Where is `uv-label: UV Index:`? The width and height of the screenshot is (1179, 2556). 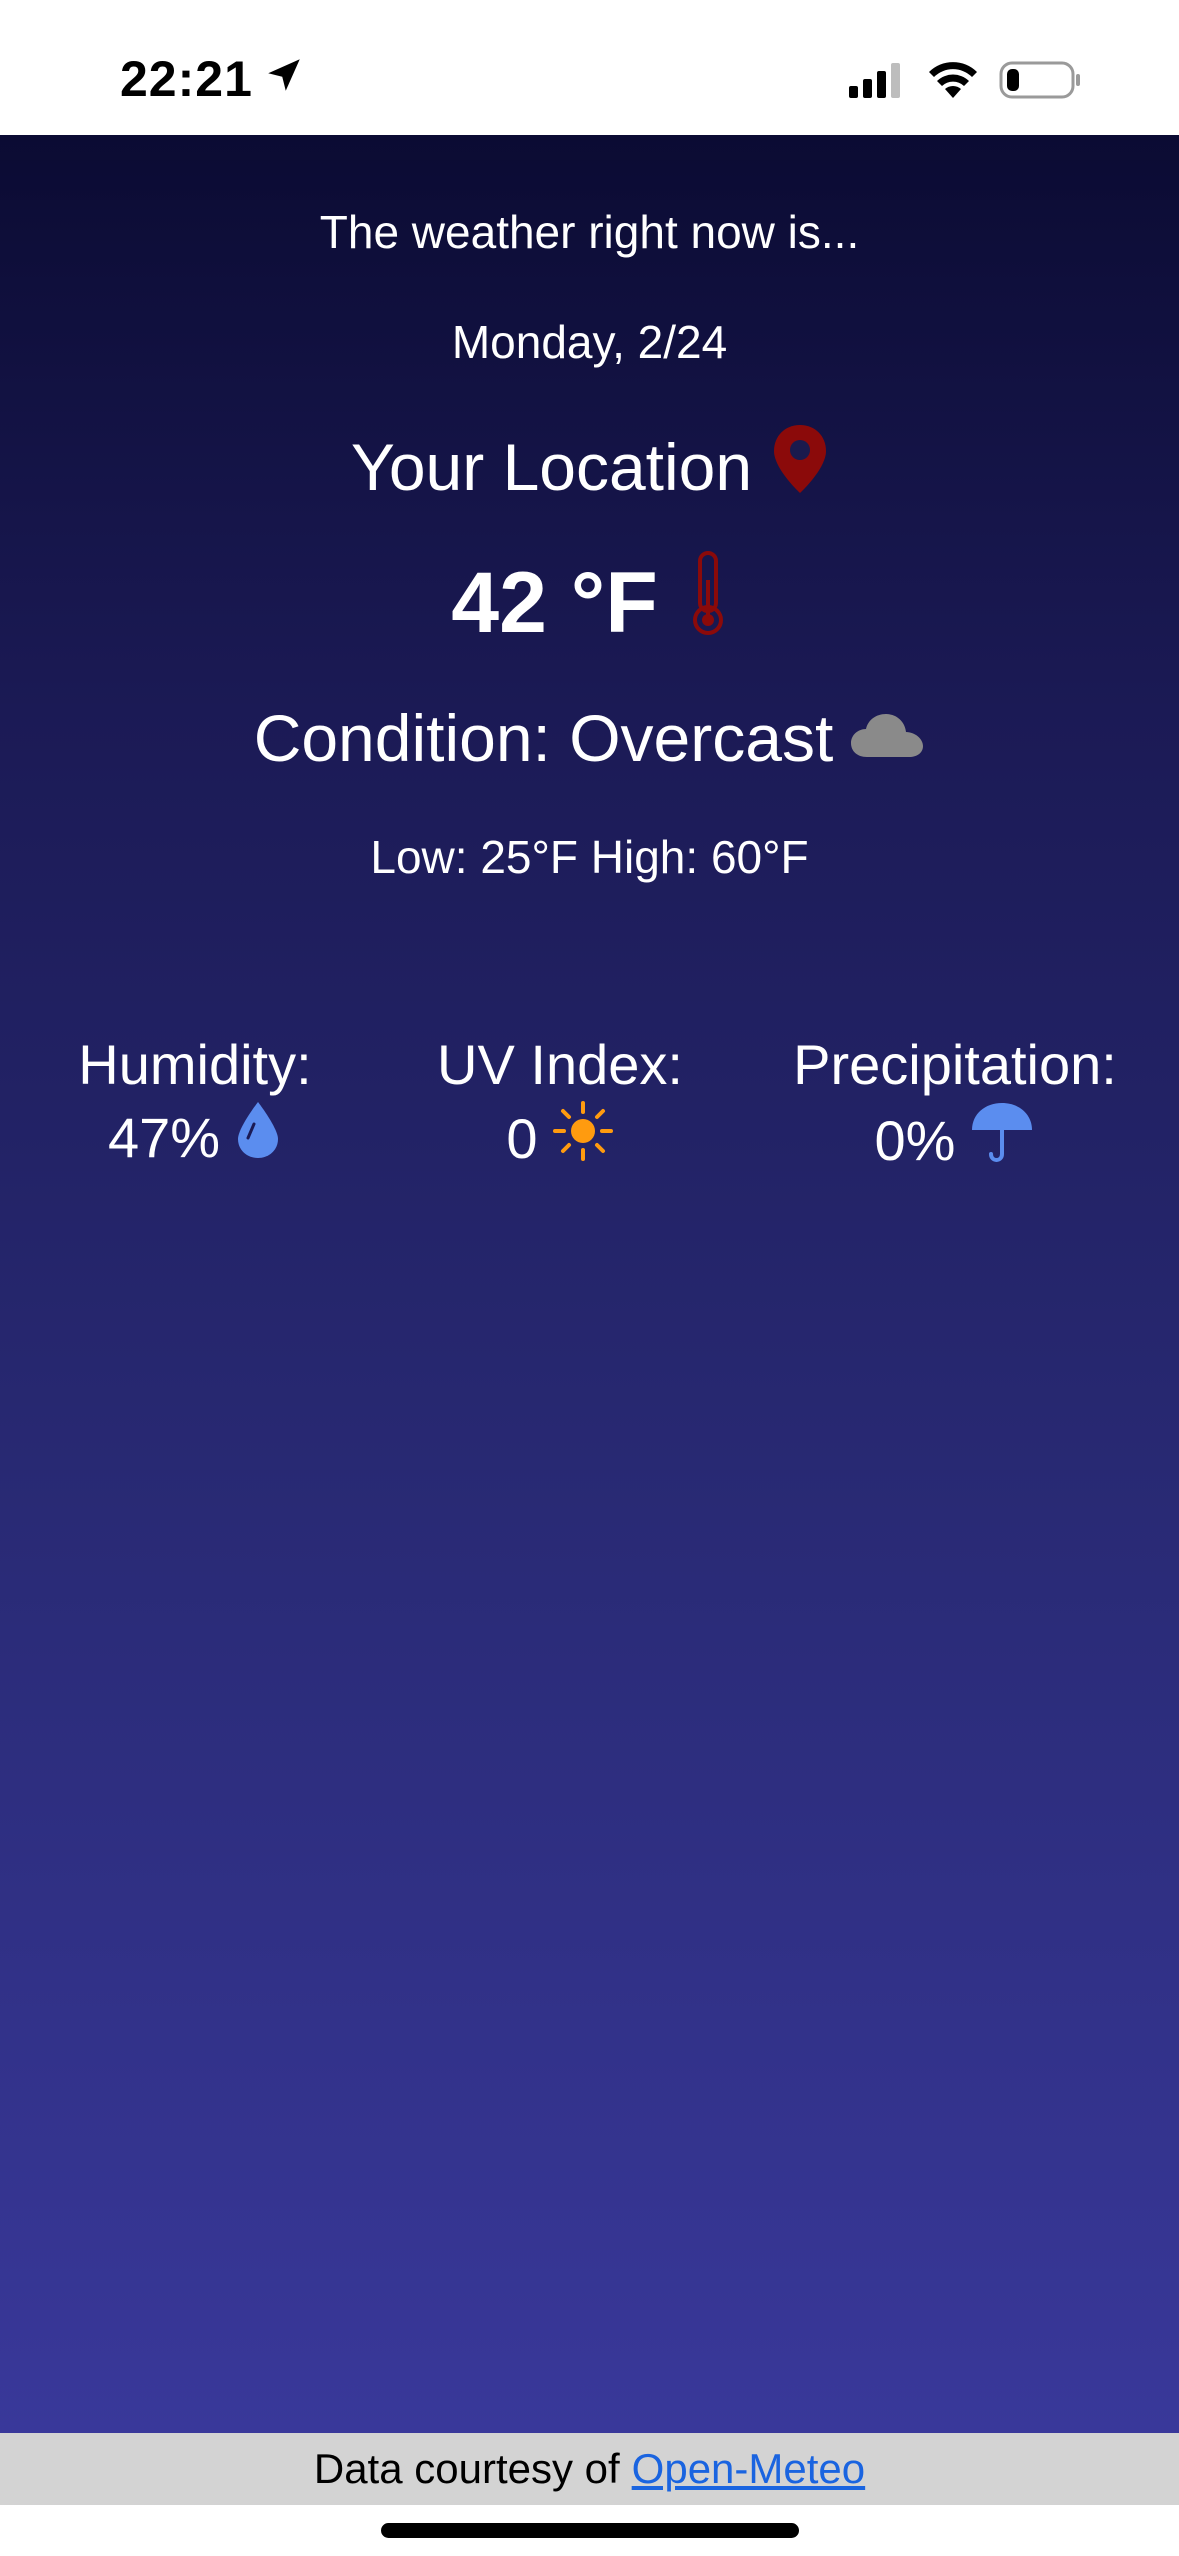 uv-label: UV Index: is located at coordinates (560, 1064).